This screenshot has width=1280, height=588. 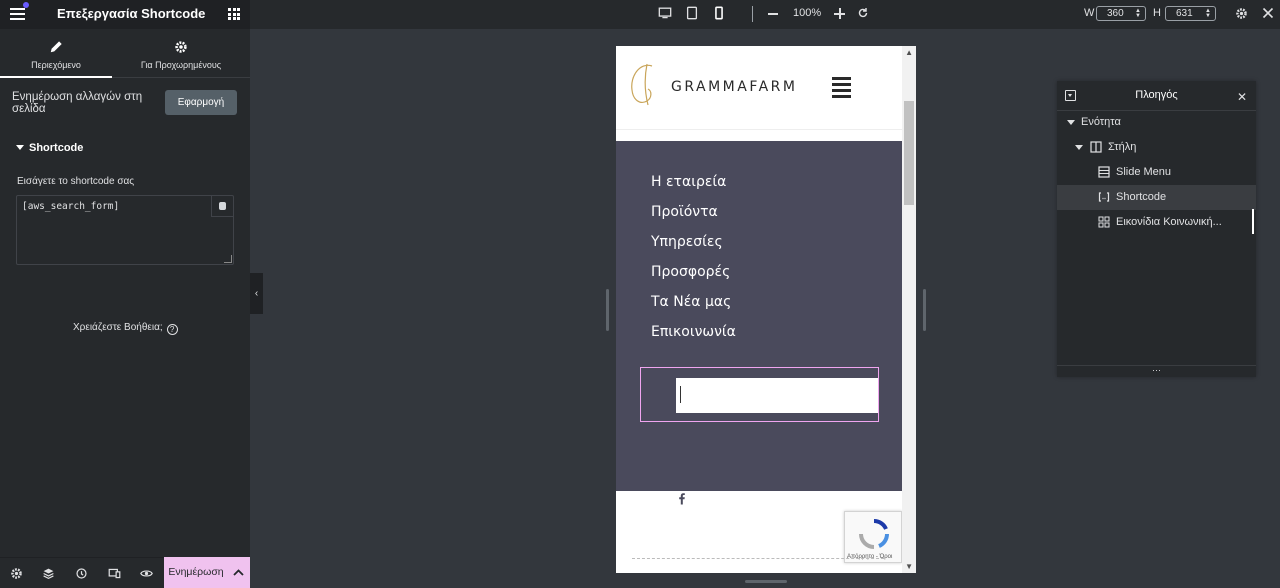 I want to click on panel-tabs: Περιεχόμενο Για Προχωρημένους, so click(x=125, y=53).